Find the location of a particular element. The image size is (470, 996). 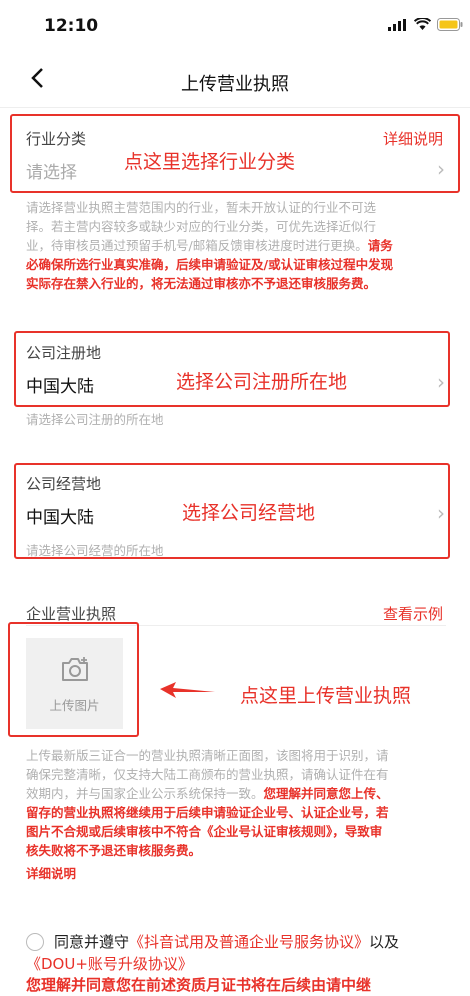

register-chevron-icon: › is located at coordinates (441, 382).